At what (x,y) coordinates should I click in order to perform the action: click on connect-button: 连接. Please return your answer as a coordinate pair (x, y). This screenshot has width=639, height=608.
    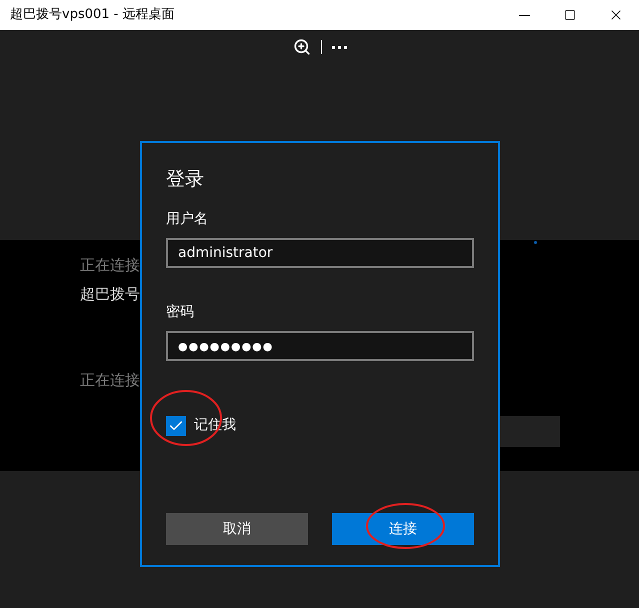
    Looking at the image, I should click on (403, 529).